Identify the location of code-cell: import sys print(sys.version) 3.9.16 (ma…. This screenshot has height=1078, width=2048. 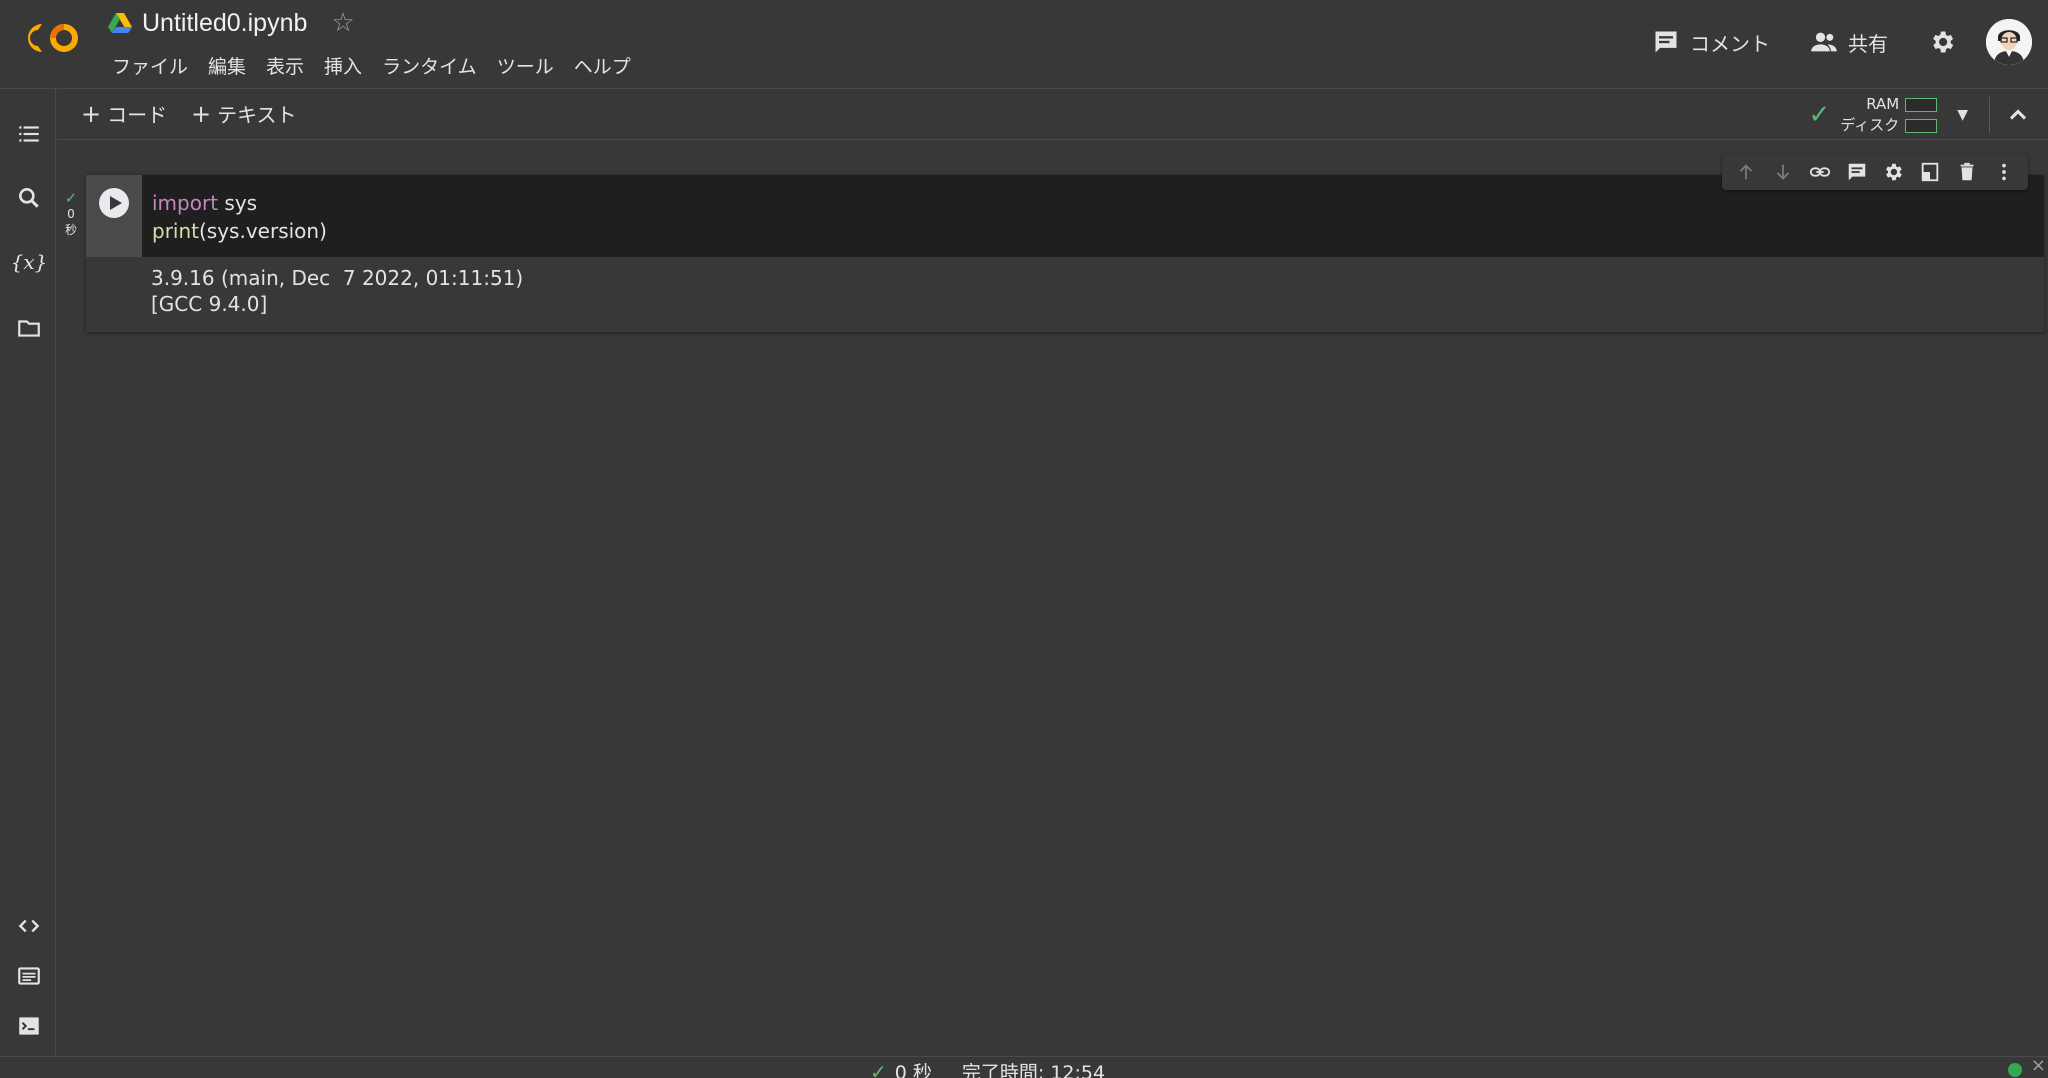
(1065, 253).